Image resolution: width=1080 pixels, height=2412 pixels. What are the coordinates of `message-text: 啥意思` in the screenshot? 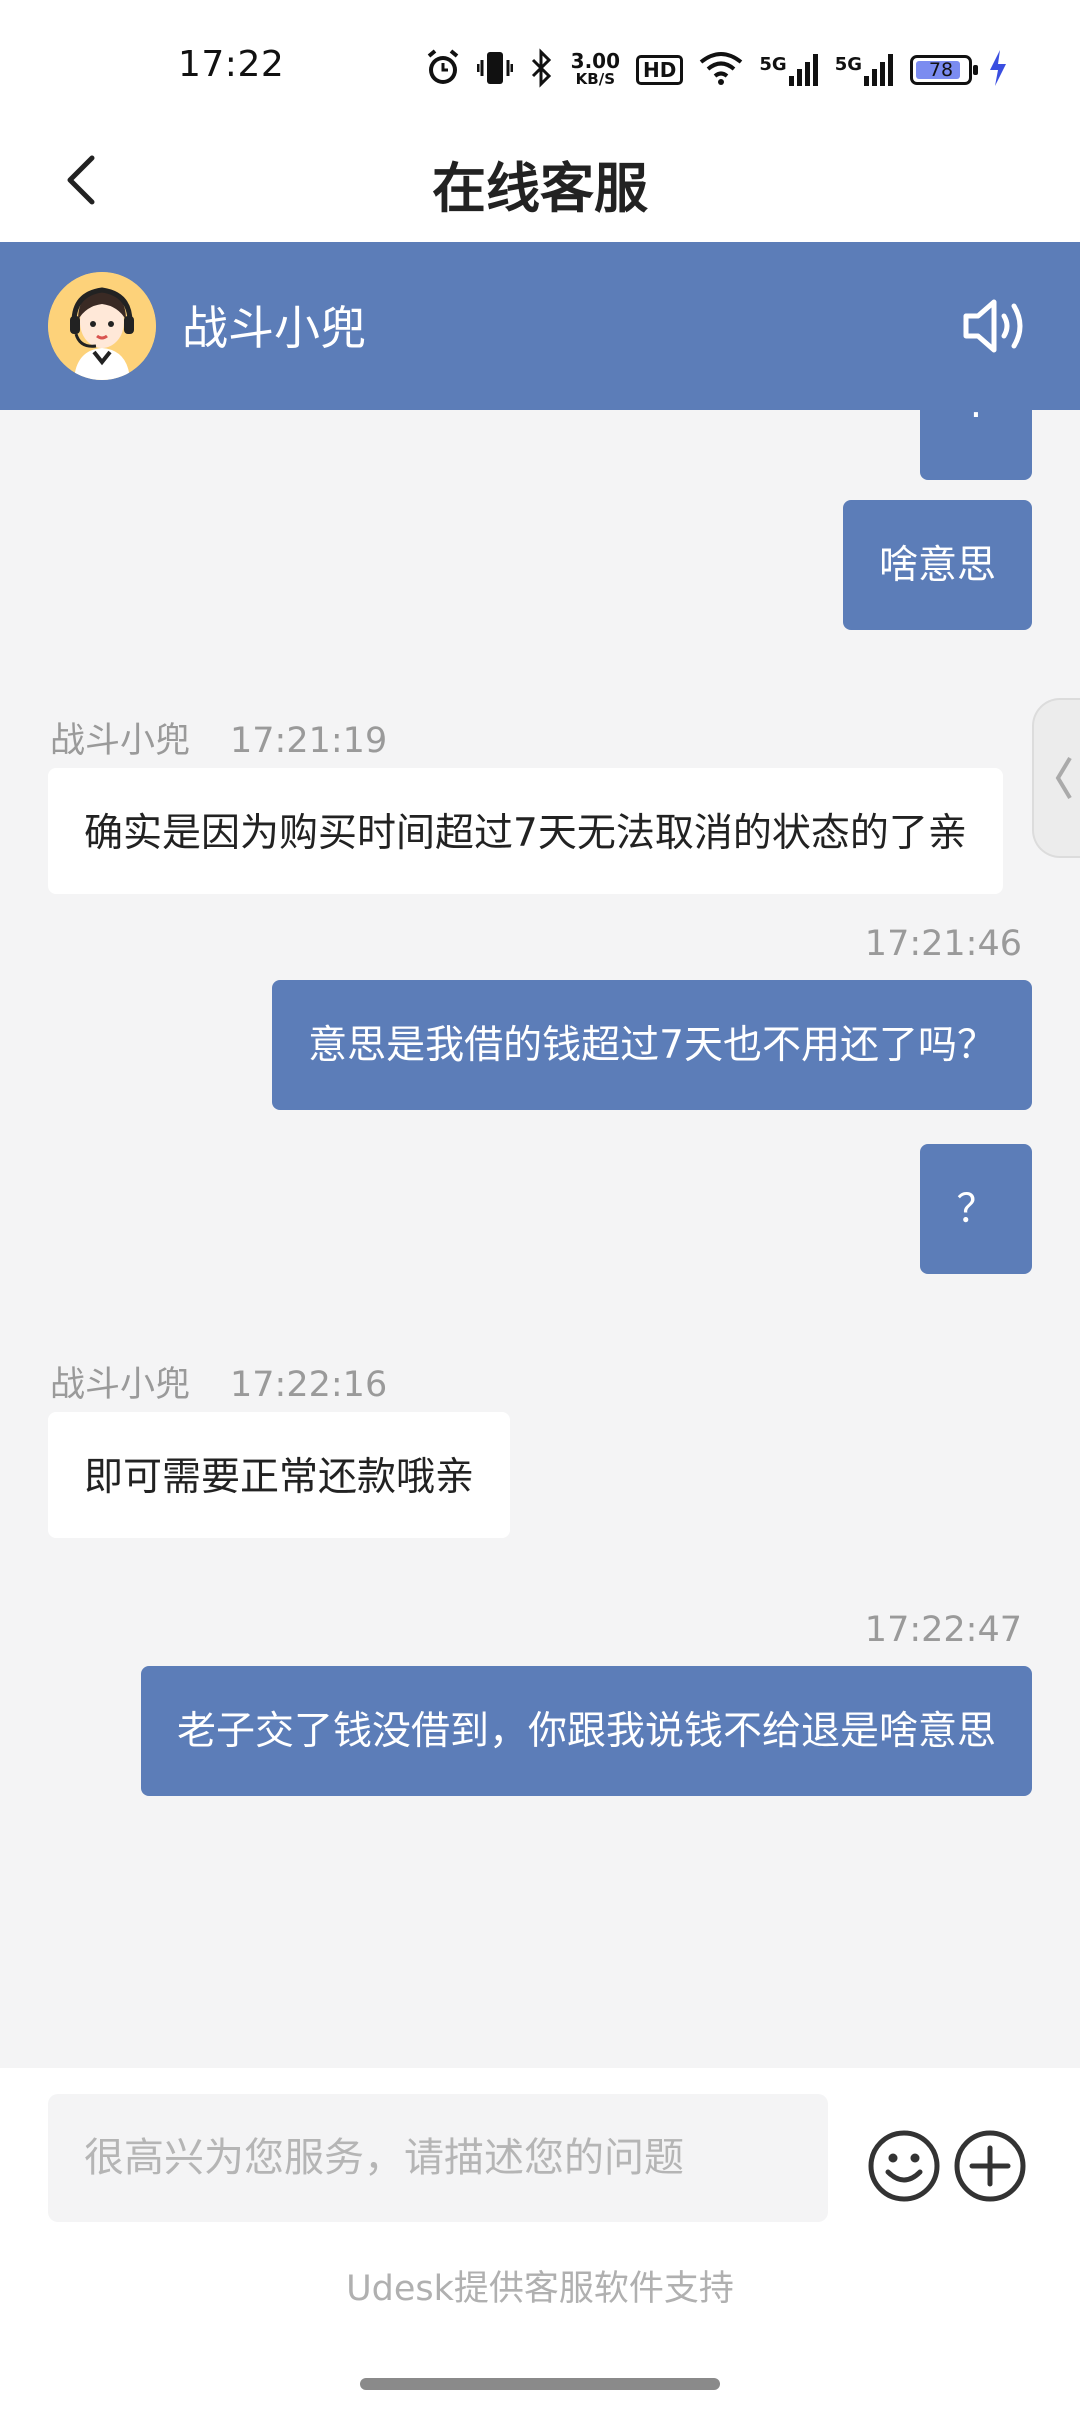 It's located at (937, 565).